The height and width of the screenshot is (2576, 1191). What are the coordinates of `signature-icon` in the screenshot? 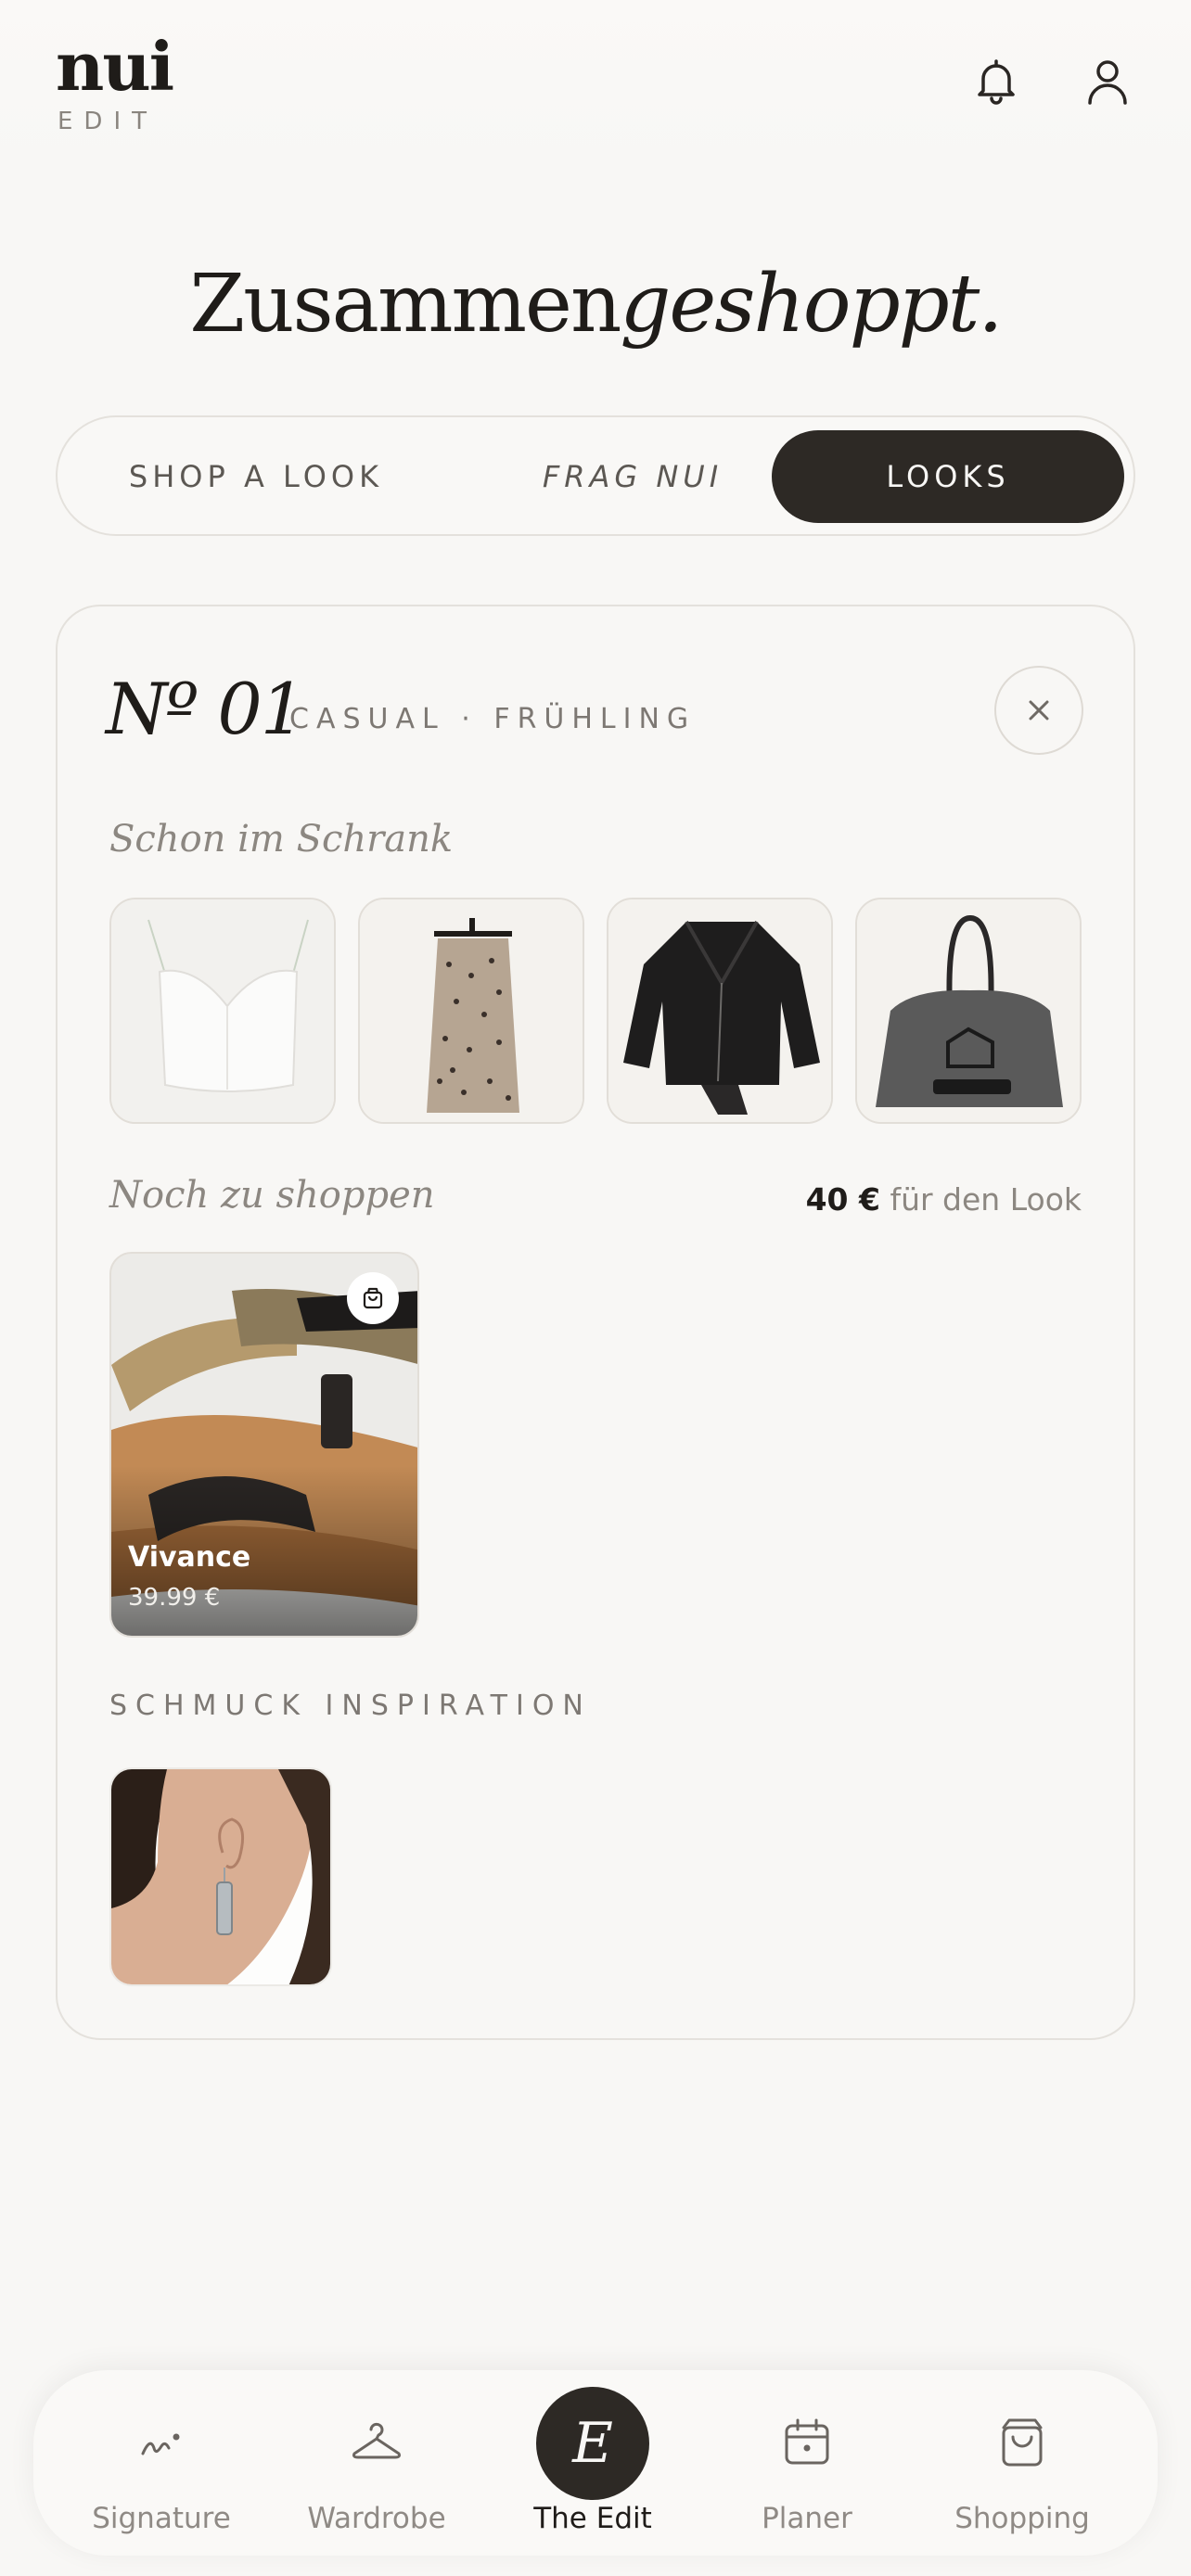 It's located at (160, 2444).